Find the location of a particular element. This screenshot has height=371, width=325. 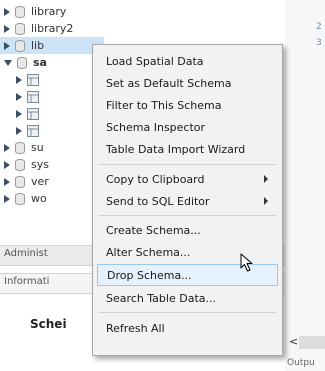

tree-item-expanded-schema: sa is located at coordinates (25, 62).